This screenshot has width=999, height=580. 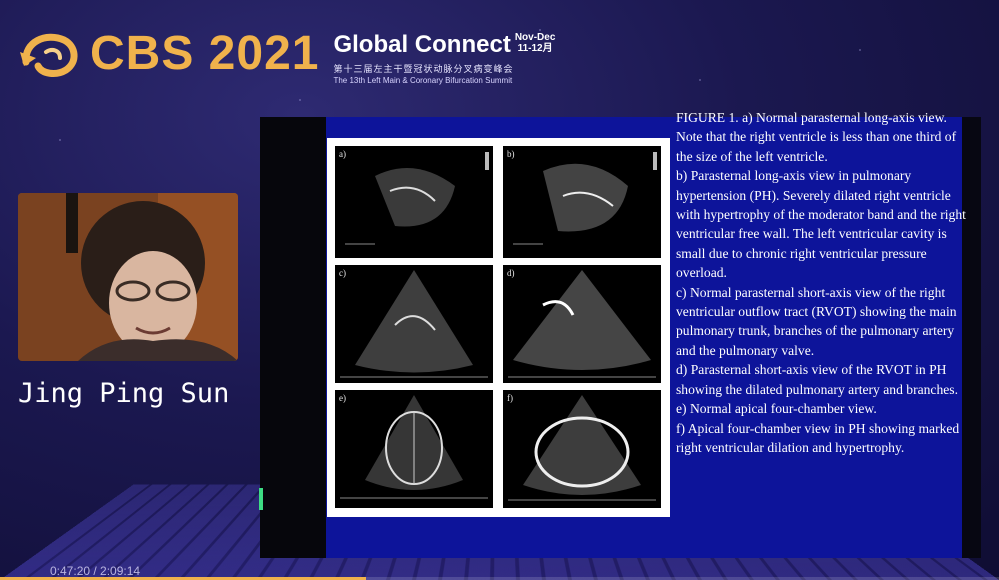 I want to click on slide-margin-left, so click(x=293, y=337).